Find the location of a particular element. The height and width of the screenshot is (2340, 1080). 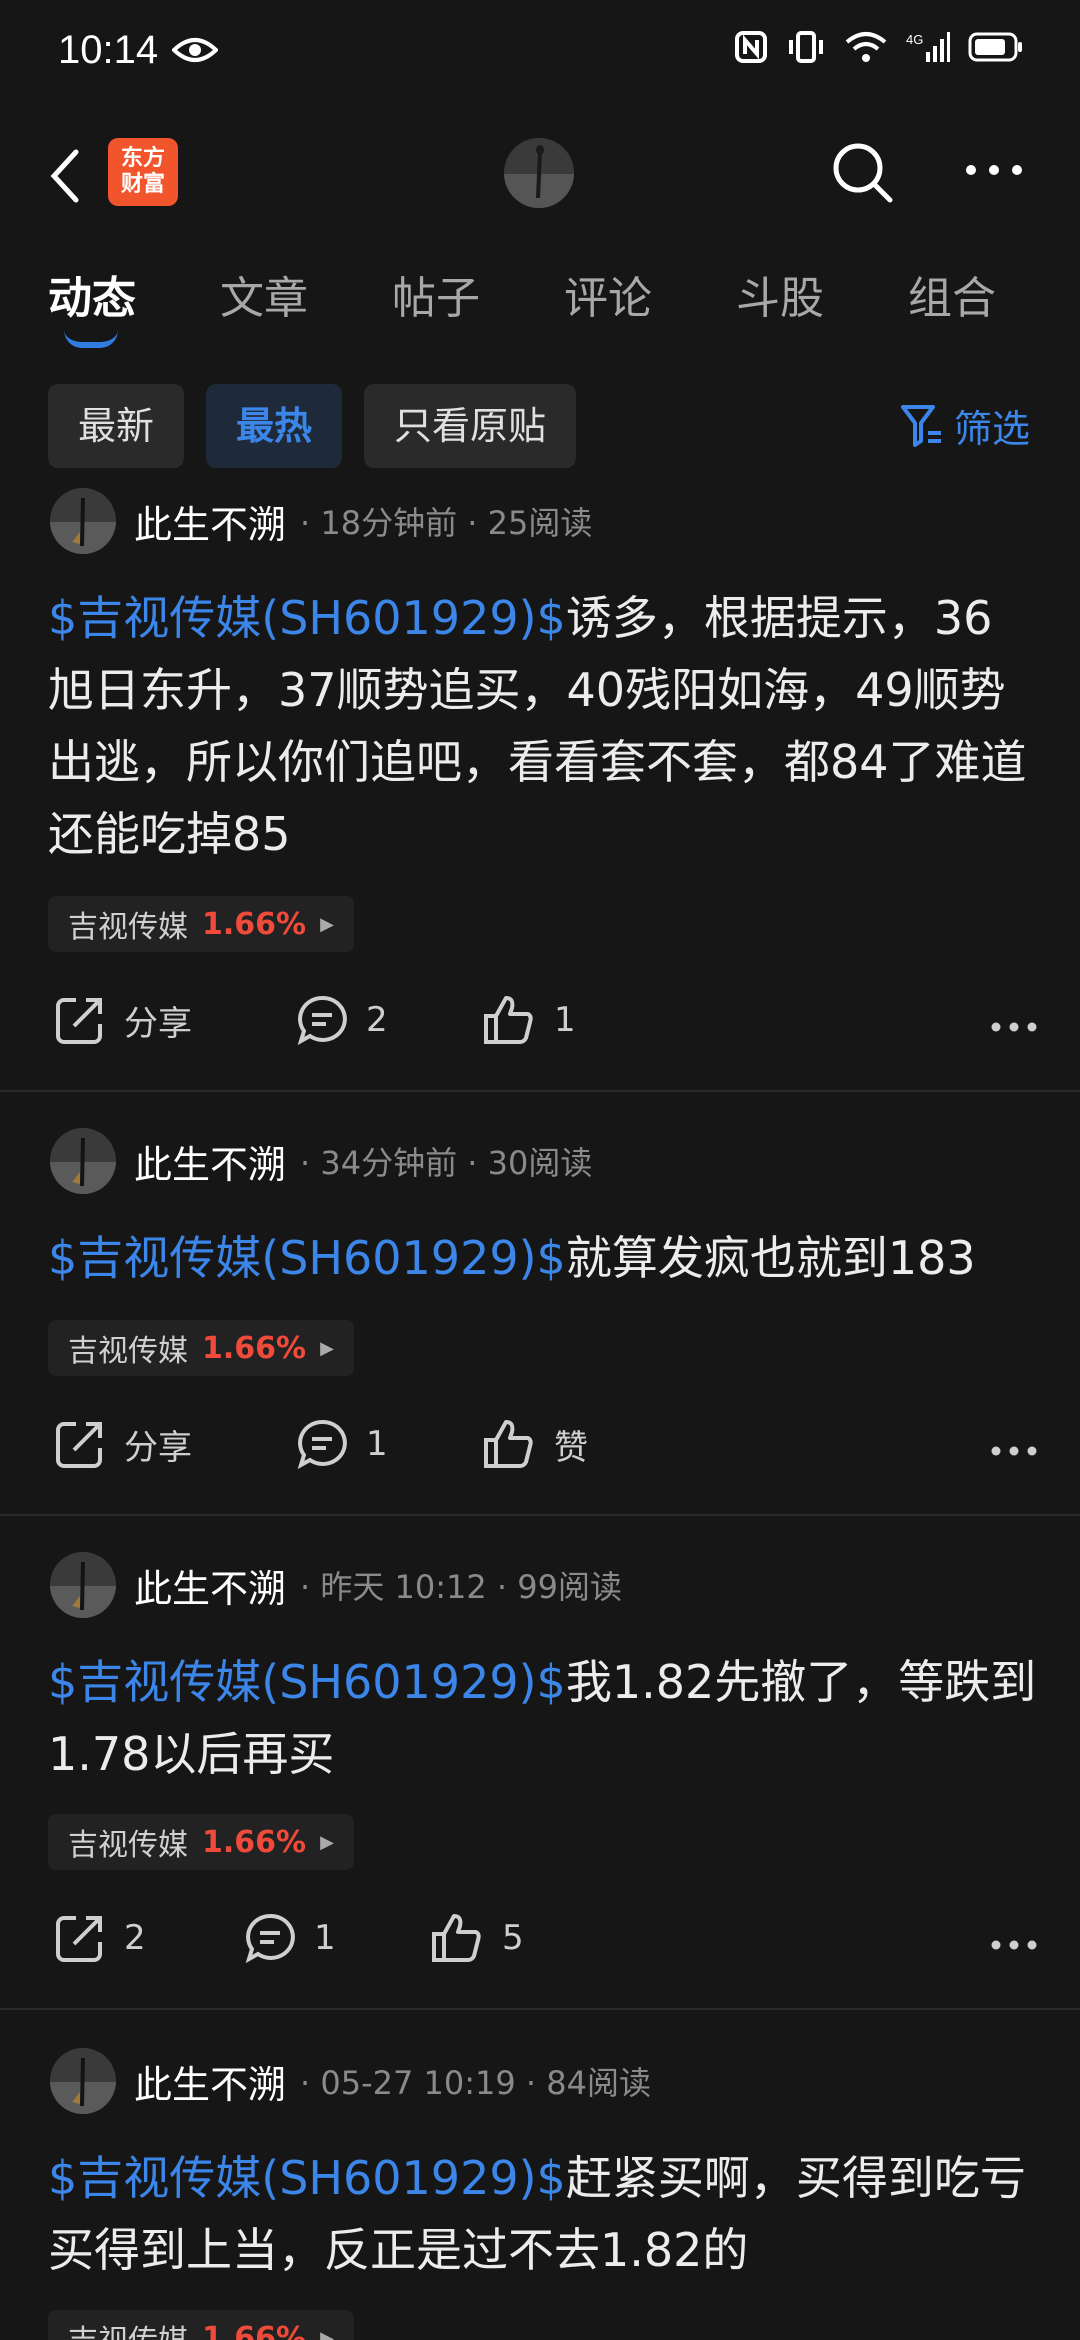

comment-button: 2 is located at coordinates (342, 1020).